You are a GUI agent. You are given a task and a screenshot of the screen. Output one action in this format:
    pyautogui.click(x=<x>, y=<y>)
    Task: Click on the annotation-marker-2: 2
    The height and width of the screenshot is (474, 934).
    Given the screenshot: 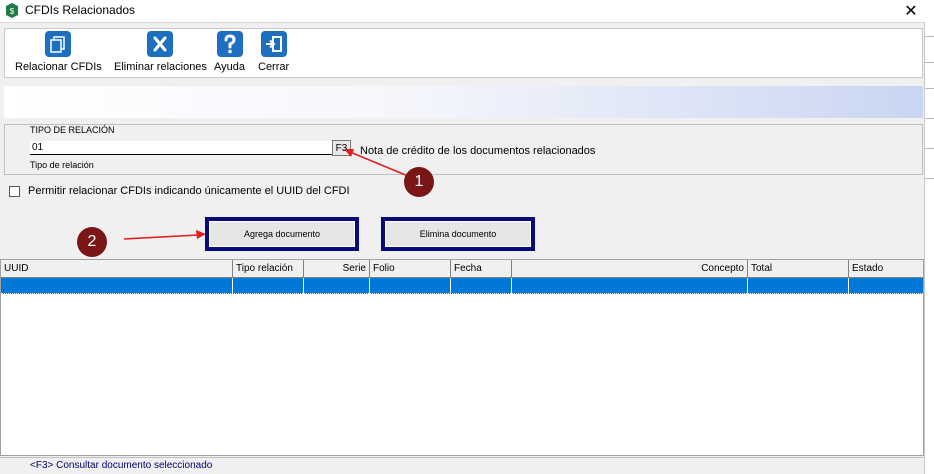 What is the action you would take?
    pyautogui.click(x=92, y=242)
    